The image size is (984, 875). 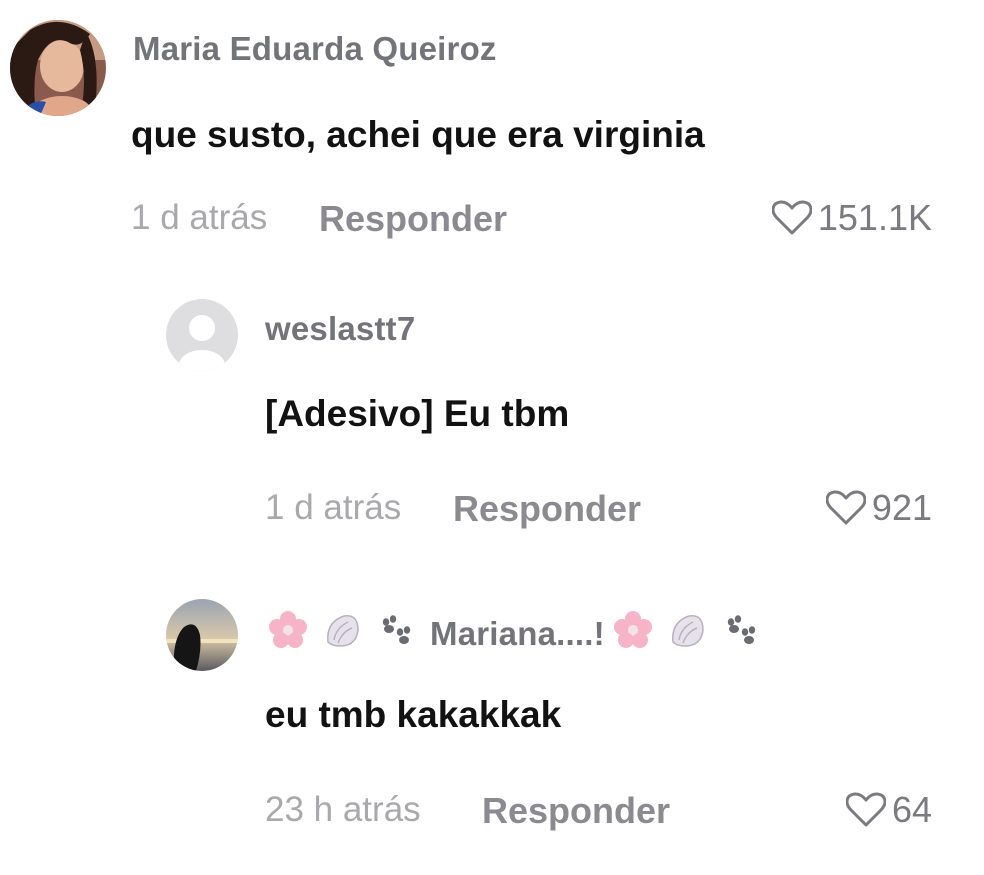 I want to click on like-count: 151.1K, so click(x=874, y=217).